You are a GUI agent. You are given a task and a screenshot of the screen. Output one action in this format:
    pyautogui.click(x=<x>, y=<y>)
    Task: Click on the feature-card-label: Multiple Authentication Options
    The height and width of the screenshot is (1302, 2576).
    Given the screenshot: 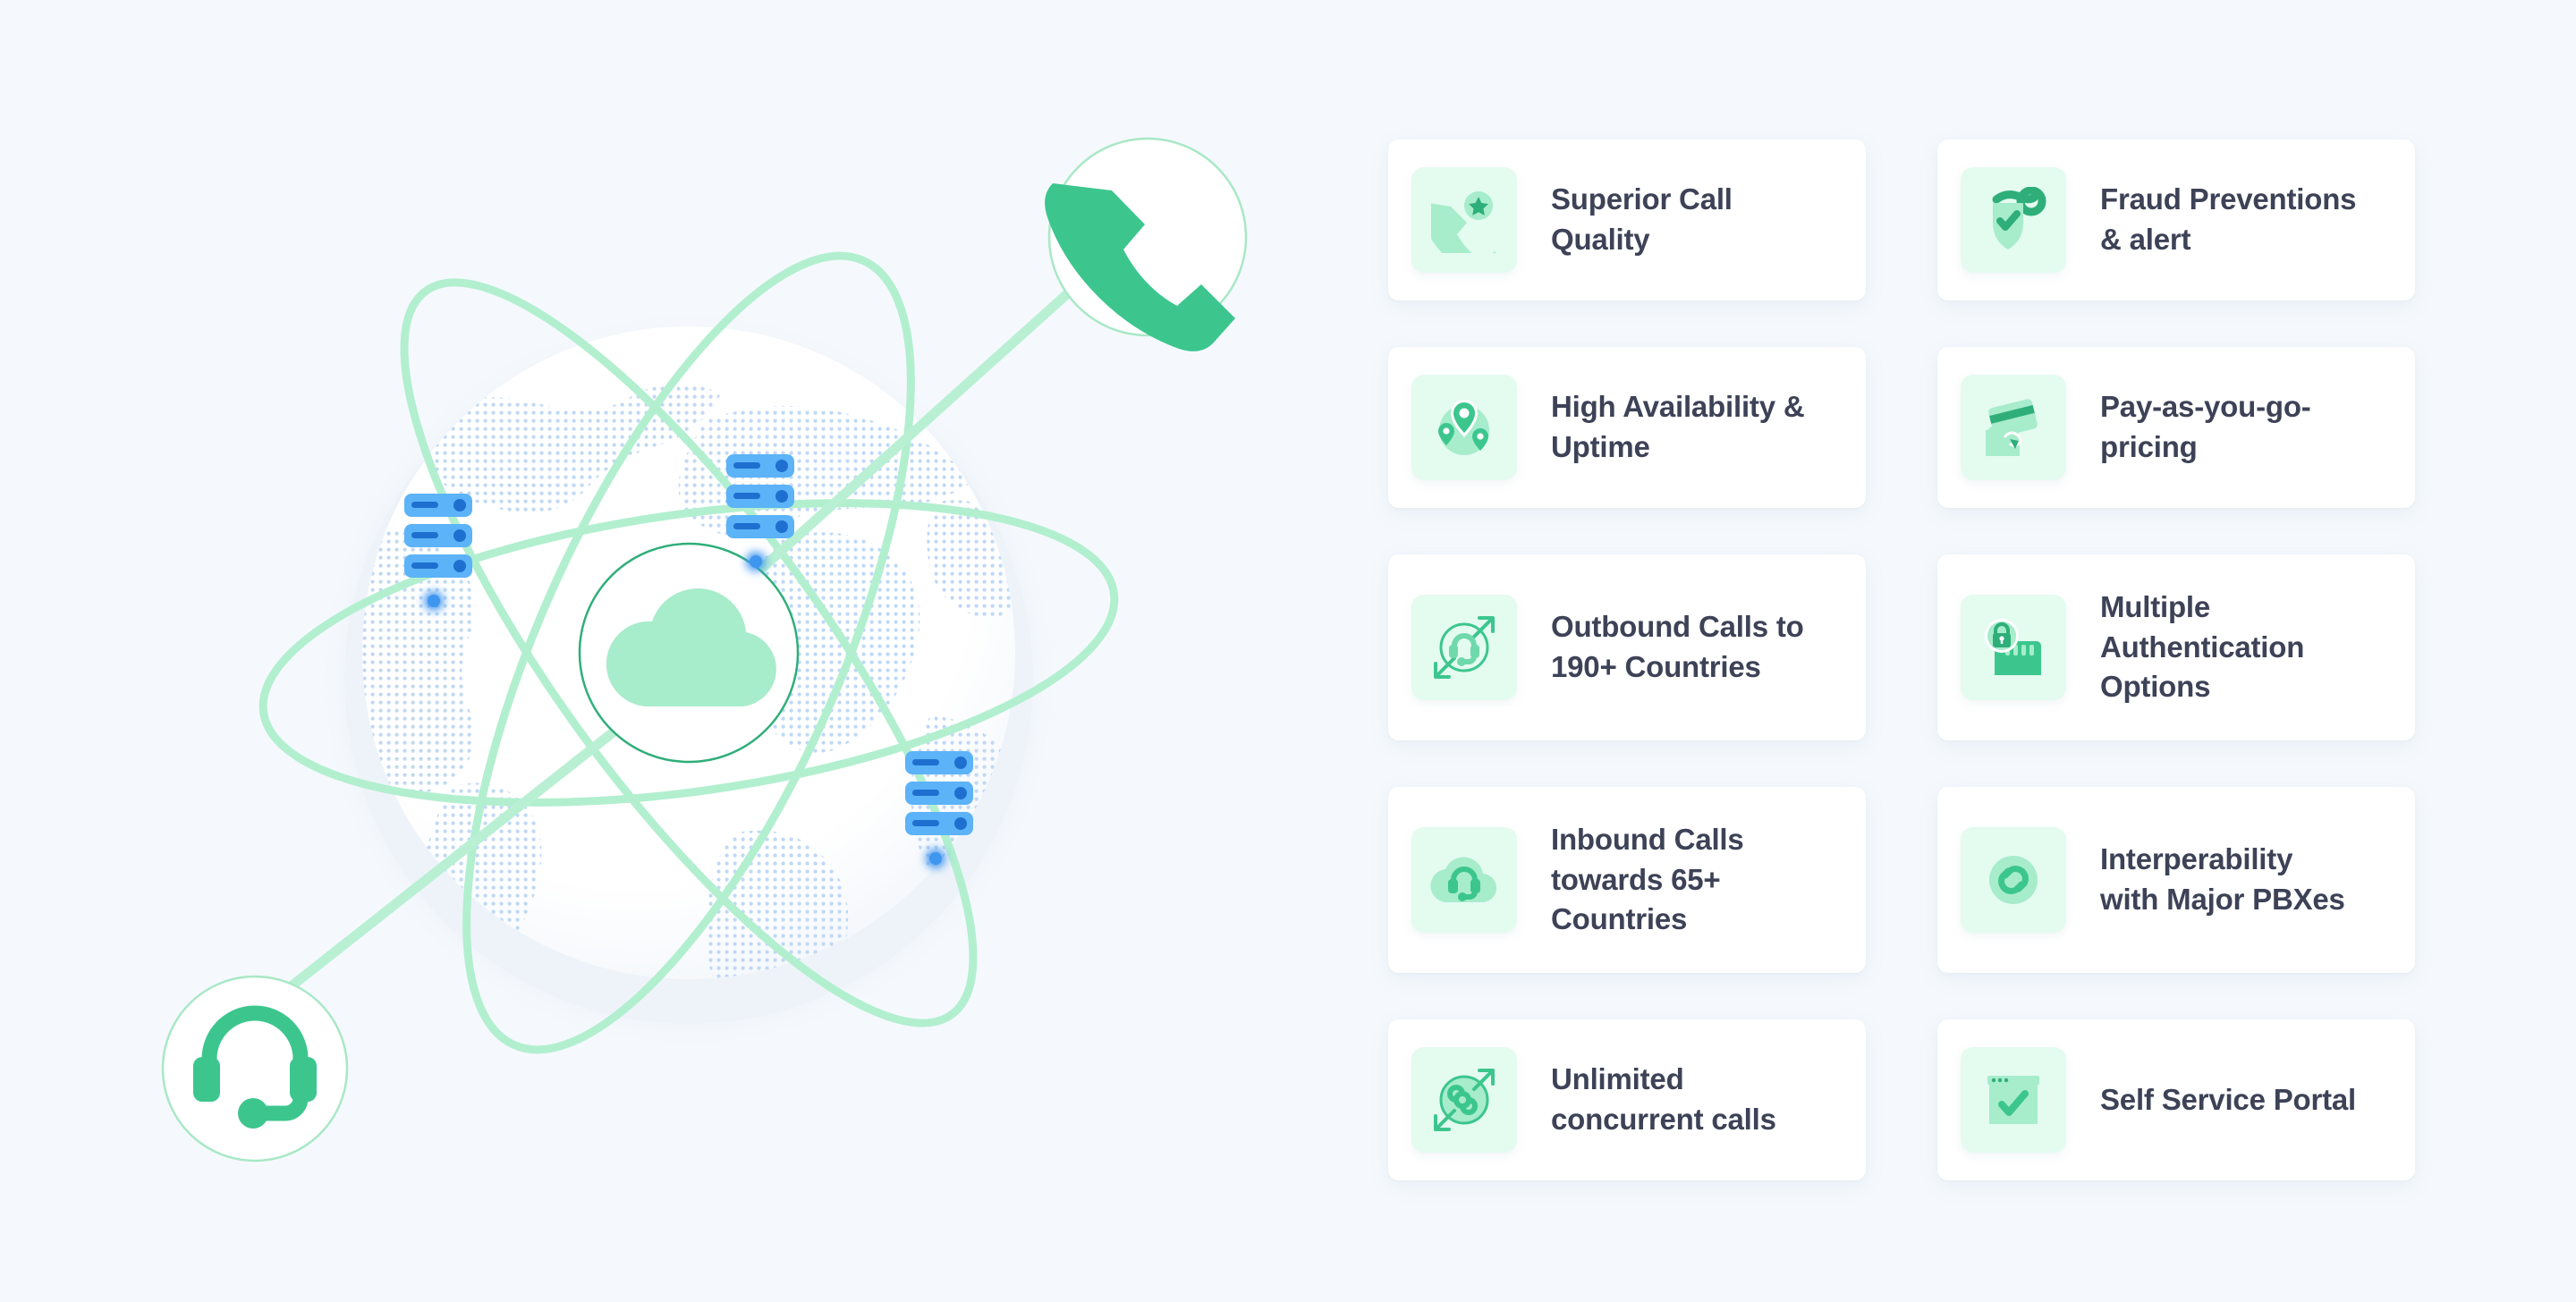 What is the action you would take?
    pyautogui.click(x=2202, y=646)
    